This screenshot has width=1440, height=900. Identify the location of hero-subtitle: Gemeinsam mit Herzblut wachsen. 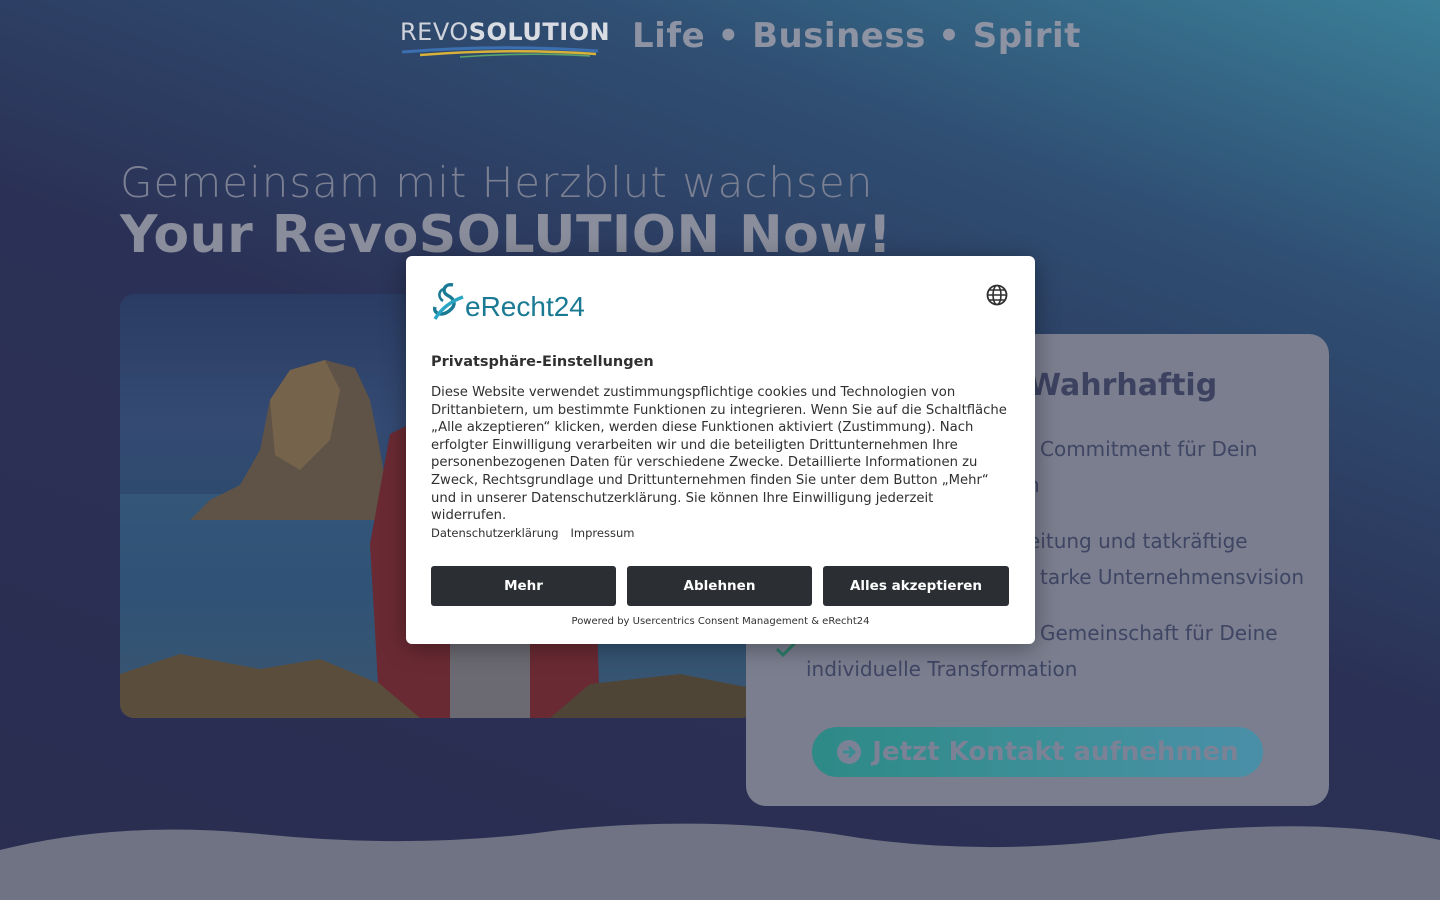
(497, 182).